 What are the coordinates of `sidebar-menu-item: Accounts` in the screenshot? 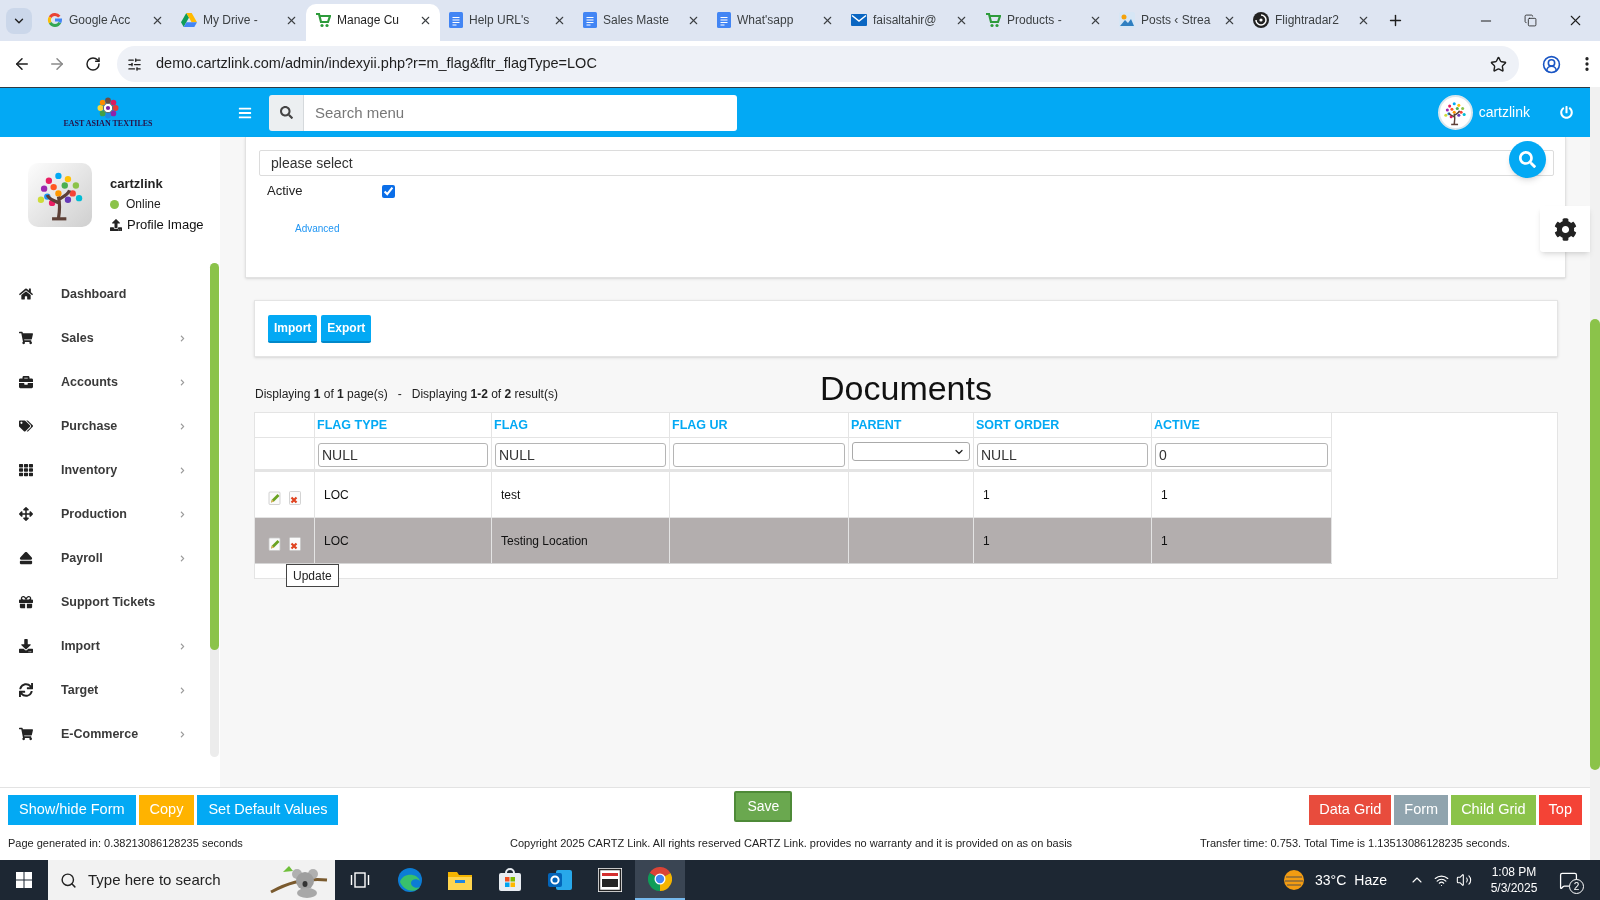 It's located at (105, 382).